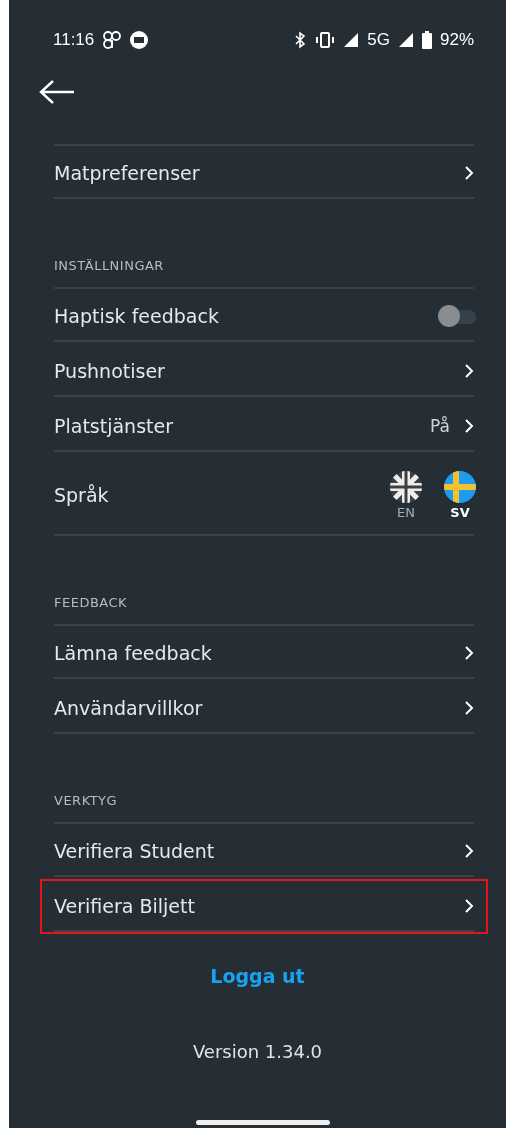 The height and width of the screenshot is (1128, 506). I want to click on settings-row: Haptisk feedback, so click(264, 316).